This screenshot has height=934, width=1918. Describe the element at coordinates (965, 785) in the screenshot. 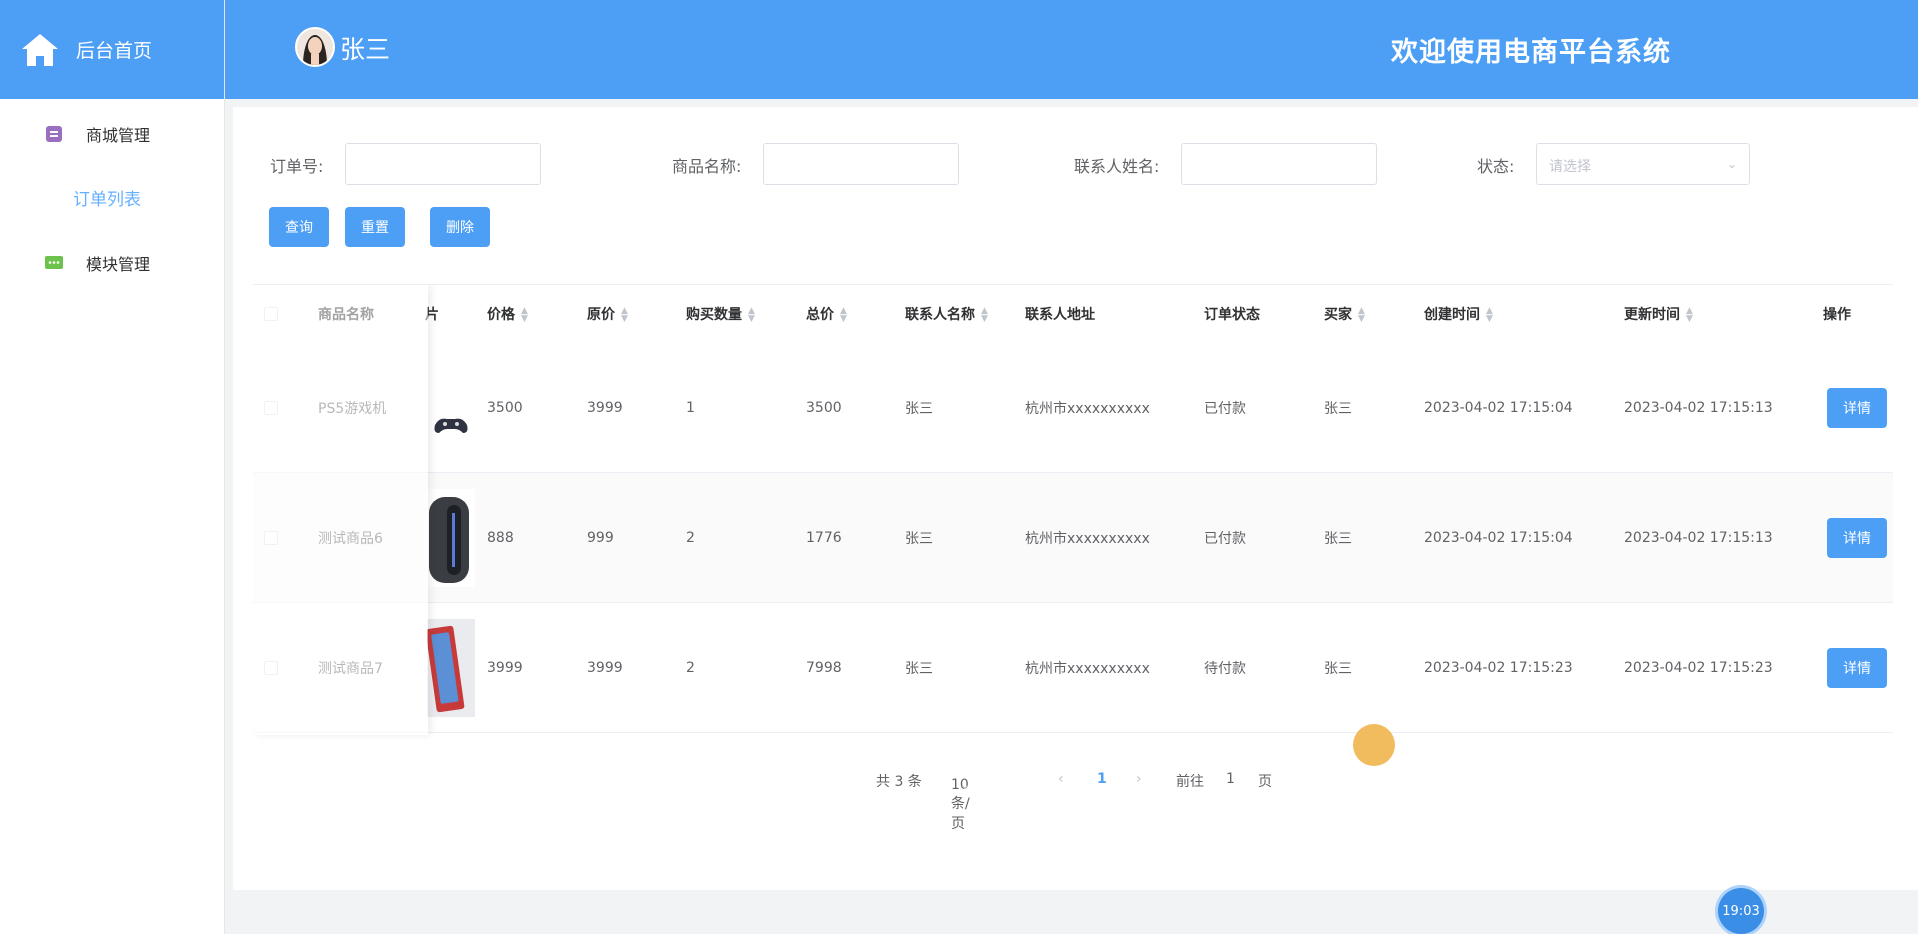

I see `chevron-down-icon: ⌄` at that location.